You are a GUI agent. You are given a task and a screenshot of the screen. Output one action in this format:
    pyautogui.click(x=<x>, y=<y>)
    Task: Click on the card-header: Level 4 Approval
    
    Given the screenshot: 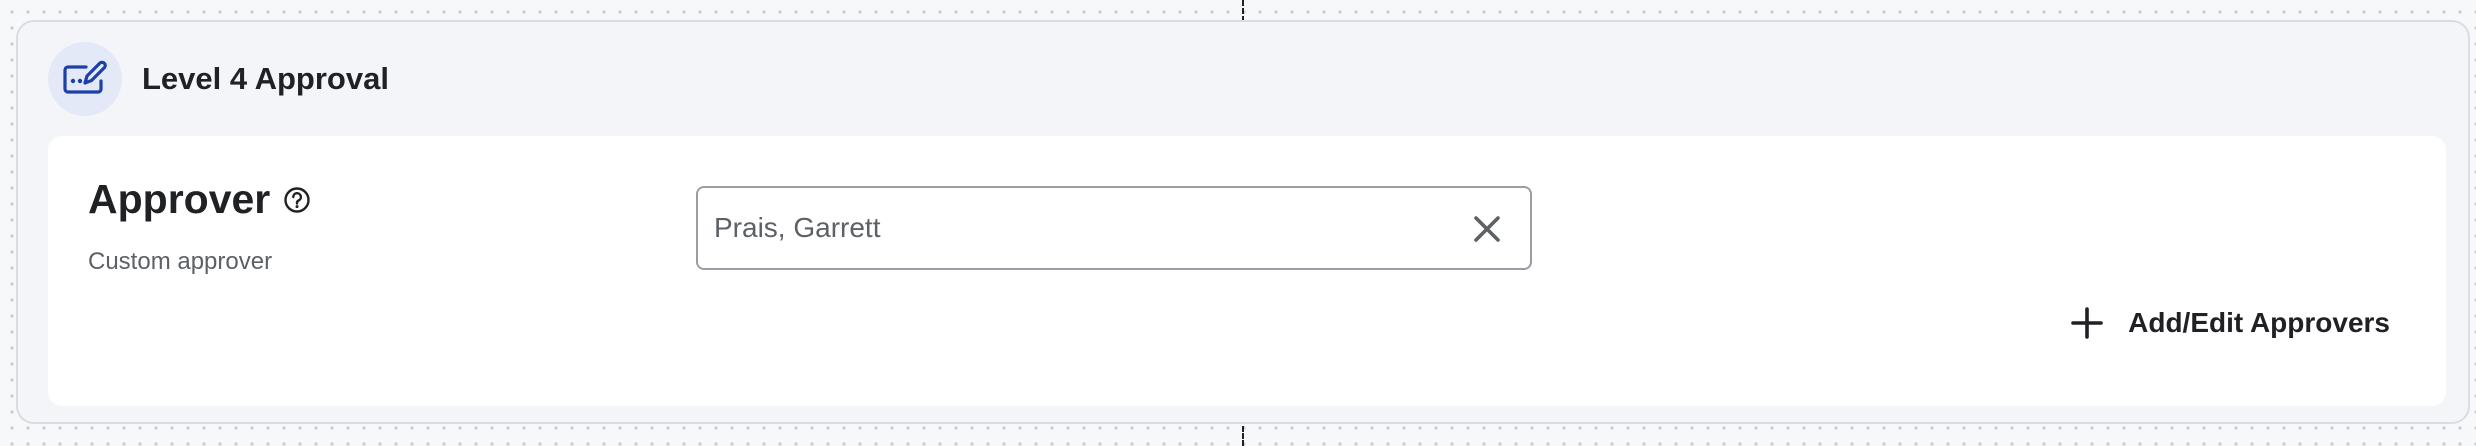 What is the action you would take?
    pyautogui.click(x=218, y=79)
    